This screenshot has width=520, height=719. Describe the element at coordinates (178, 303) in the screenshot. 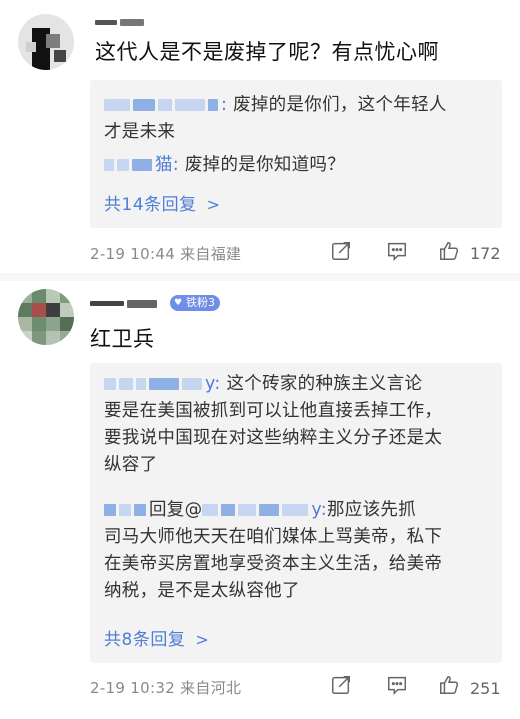

I see `fan-badge-icon: ♥` at that location.